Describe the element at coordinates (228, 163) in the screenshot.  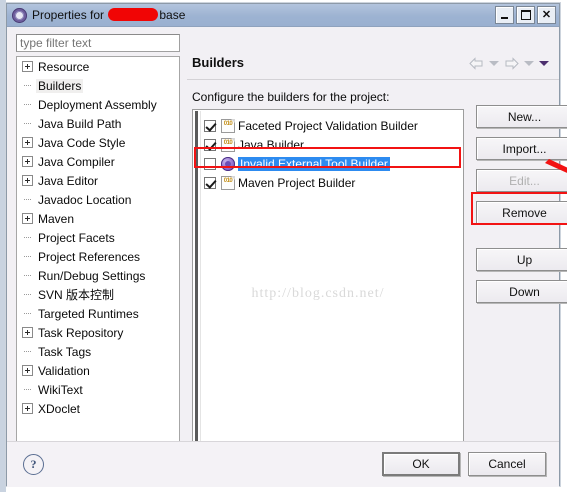
I see `invalid-builder-icon` at that location.